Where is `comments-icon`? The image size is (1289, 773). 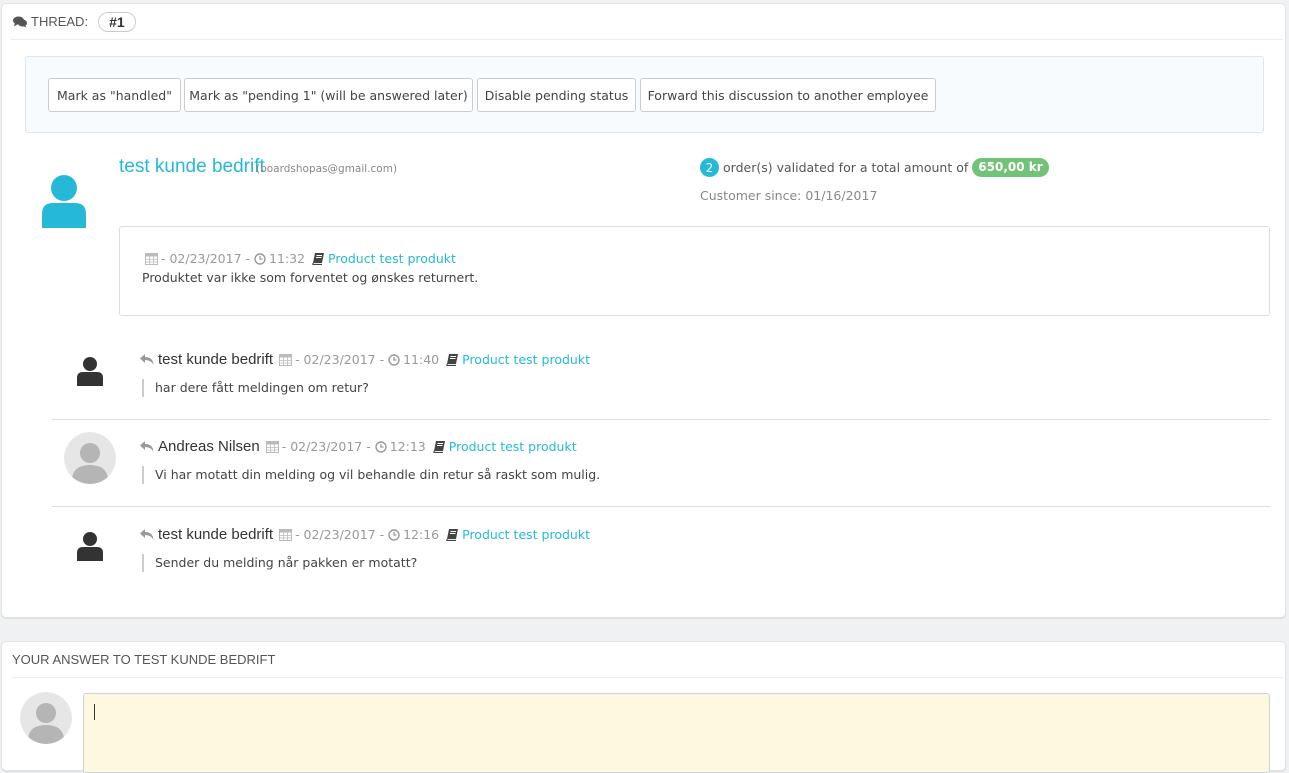 comments-icon is located at coordinates (20, 21).